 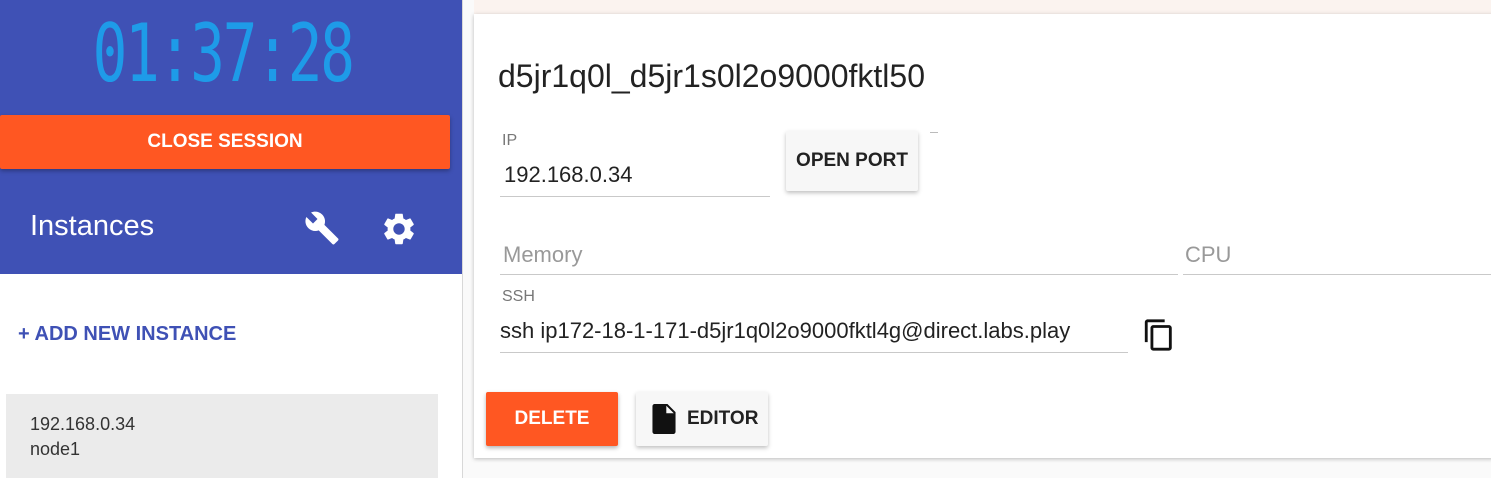 I want to click on instance-item-name: node1, so click(x=55, y=449).